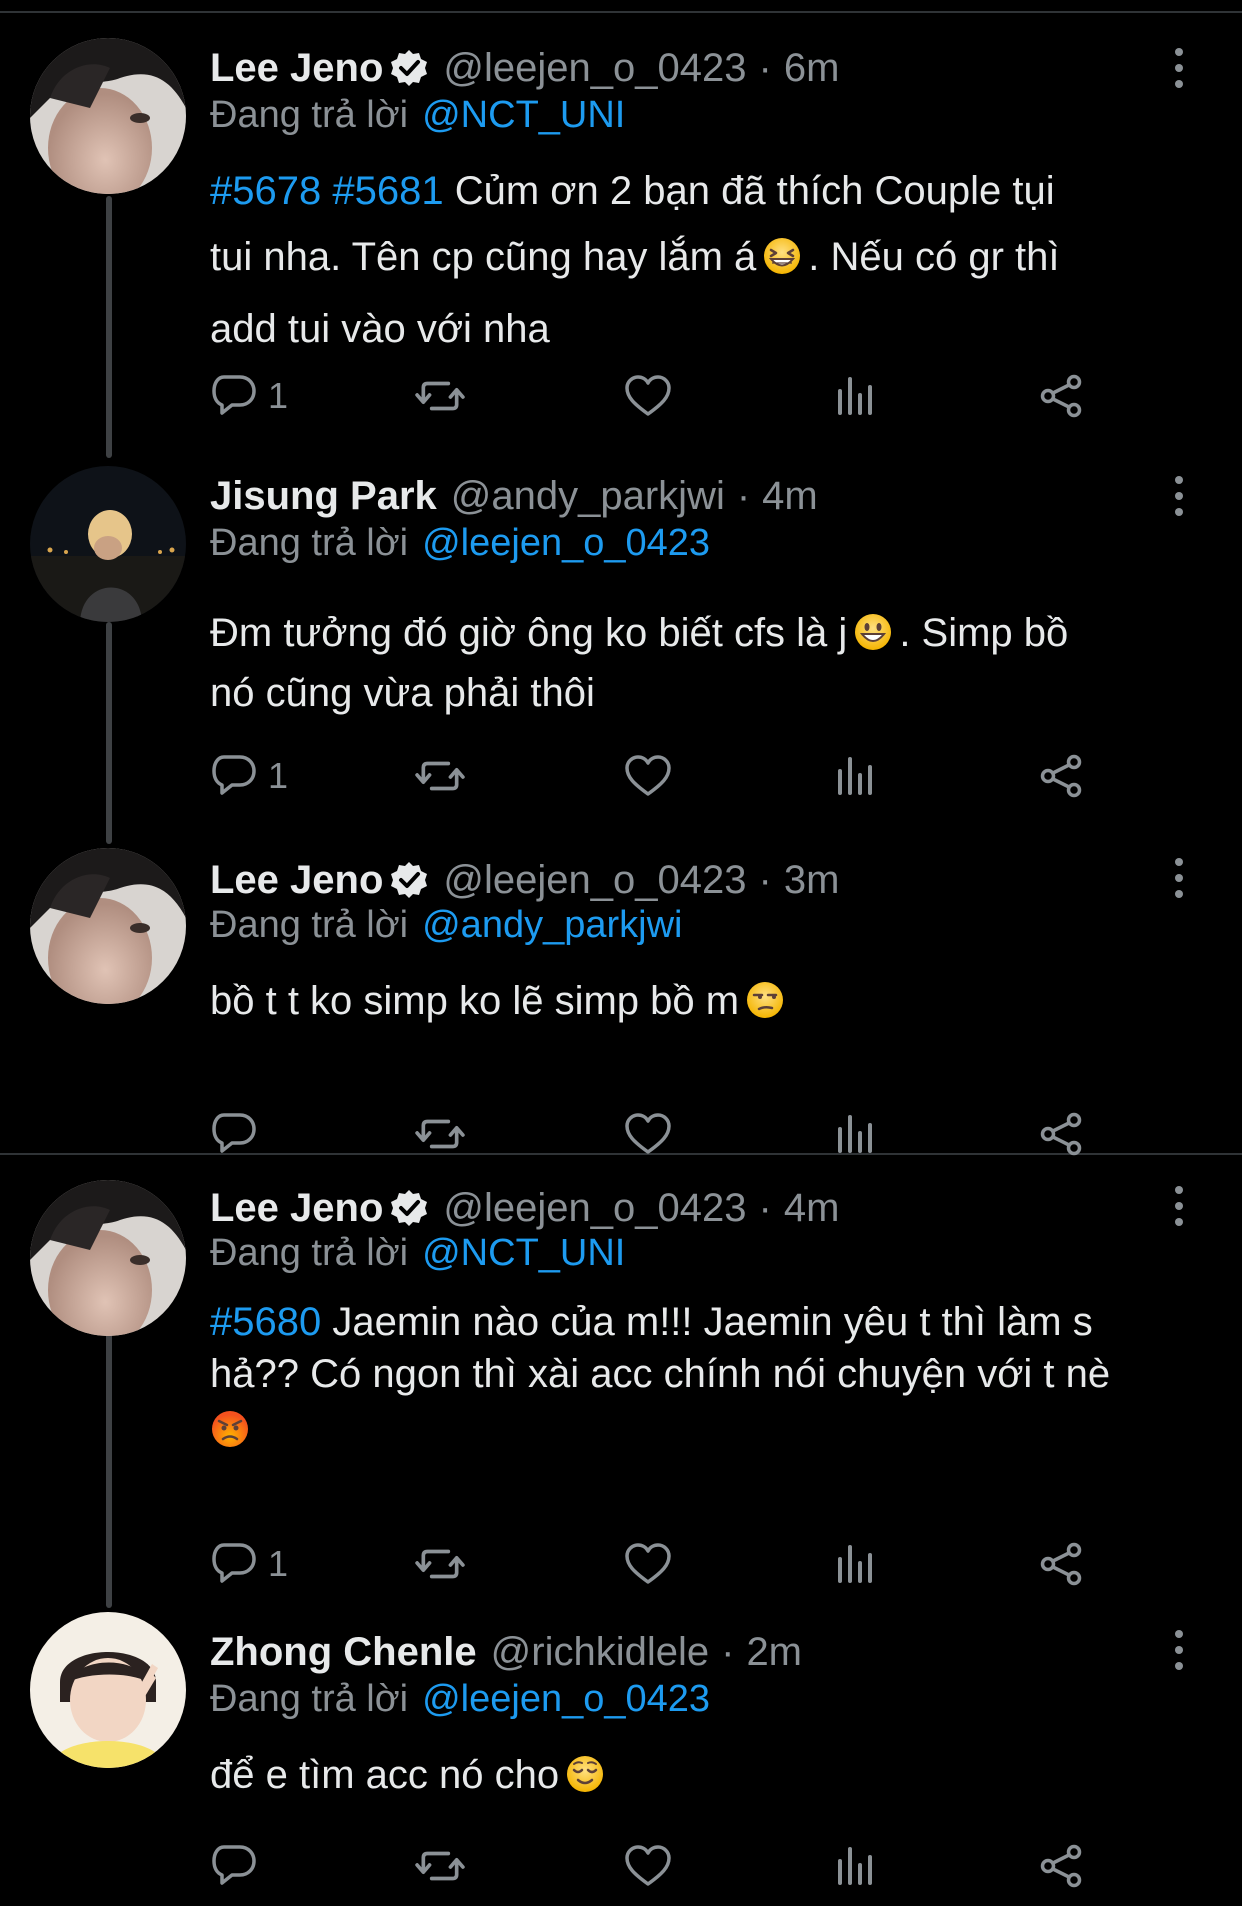 Image resolution: width=1242 pixels, height=1906 pixels. What do you see at coordinates (774, 1652) in the screenshot?
I see `timestamp: 2m` at bounding box center [774, 1652].